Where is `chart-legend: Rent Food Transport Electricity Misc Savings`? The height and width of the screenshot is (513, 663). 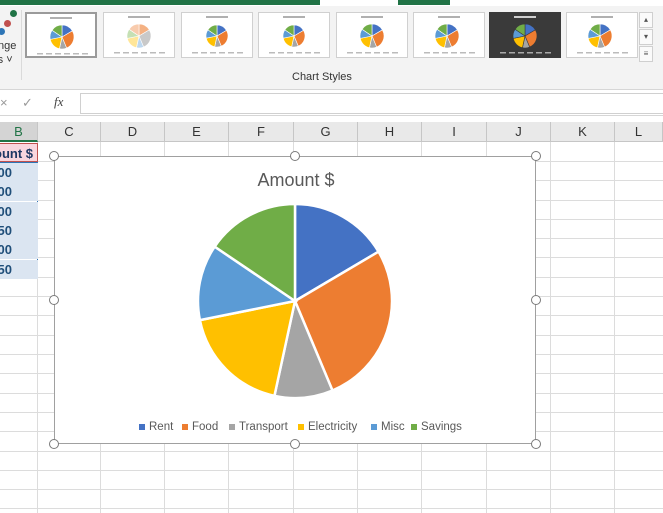 chart-legend: Rent Food Transport Electricity Misc Savings is located at coordinates (296, 427).